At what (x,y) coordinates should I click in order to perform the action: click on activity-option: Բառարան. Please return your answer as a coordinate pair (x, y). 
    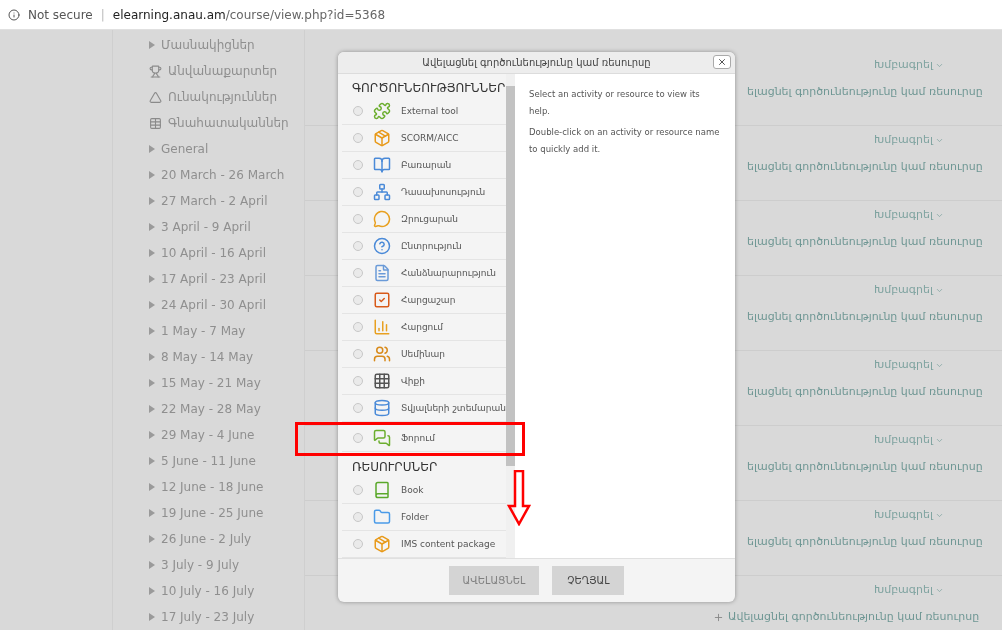
    Looking at the image, I should click on (424, 165).